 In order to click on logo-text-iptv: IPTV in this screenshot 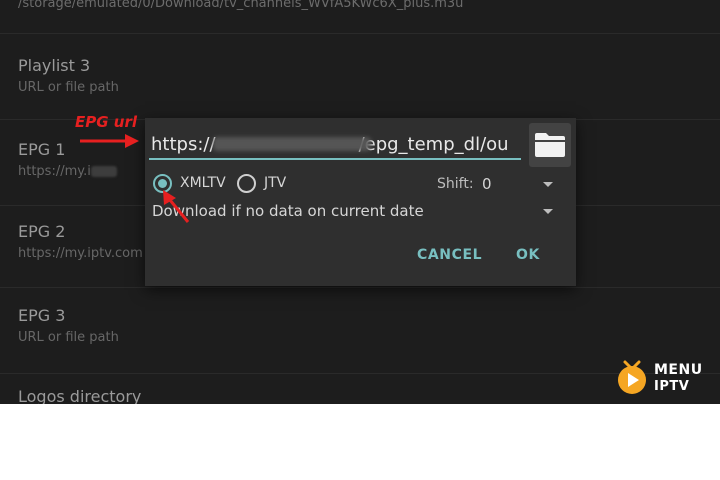, I will do `click(672, 386)`.